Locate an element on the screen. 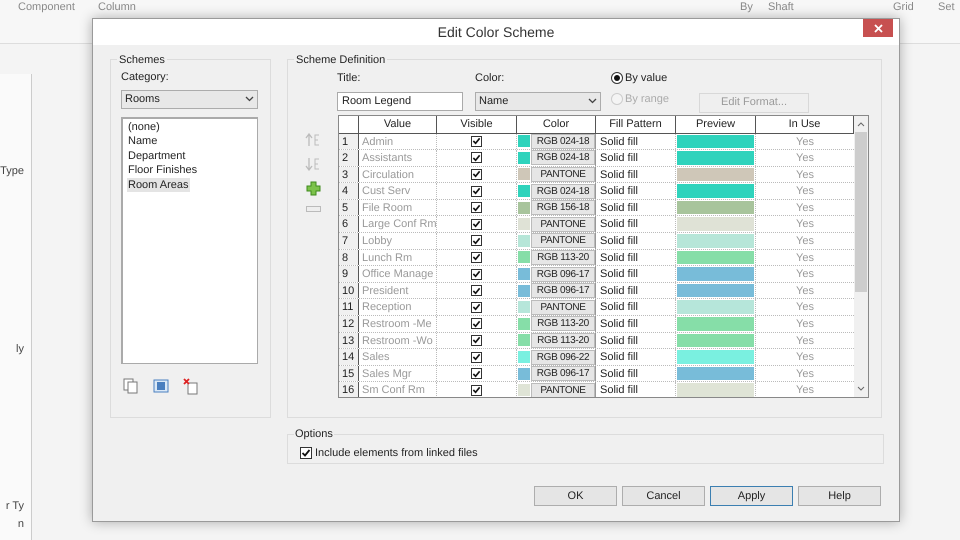 The height and width of the screenshot is (540, 960). dialog-button: OK is located at coordinates (575, 496).